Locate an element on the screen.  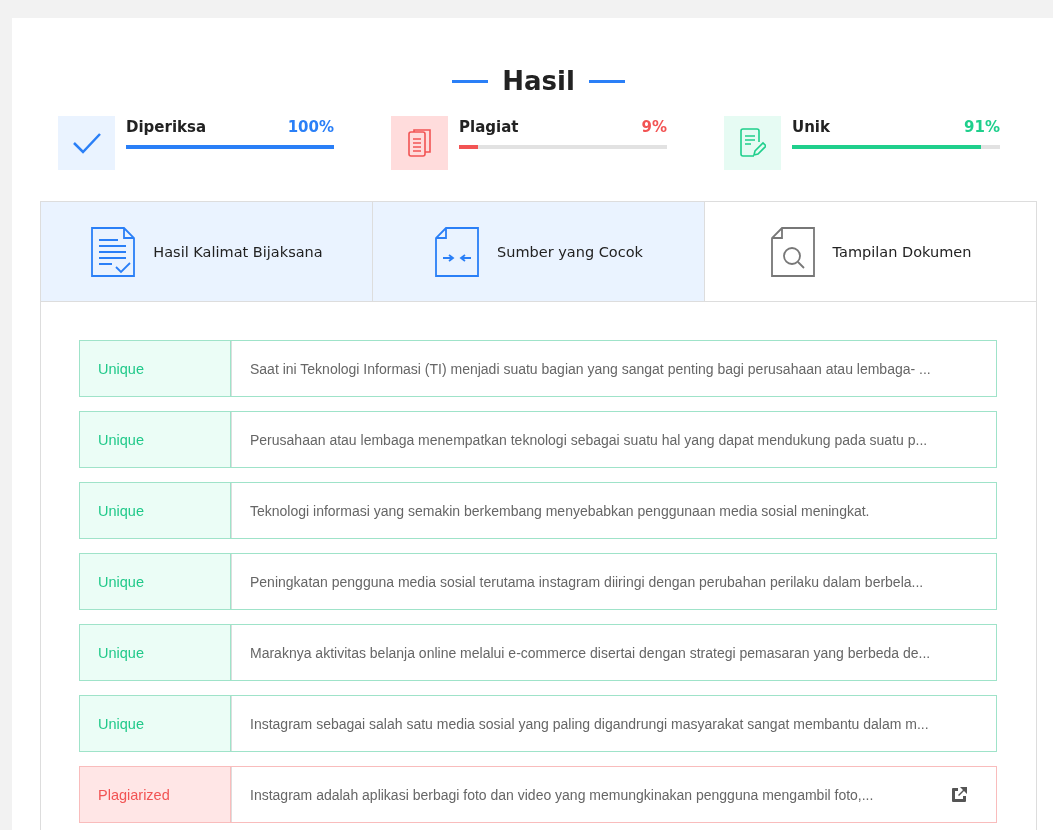
sentence-text: Teknologi informasi yang semakin berkembang menyebabkan penggunaan media sosial meningkat. is located at coordinates (560, 510).